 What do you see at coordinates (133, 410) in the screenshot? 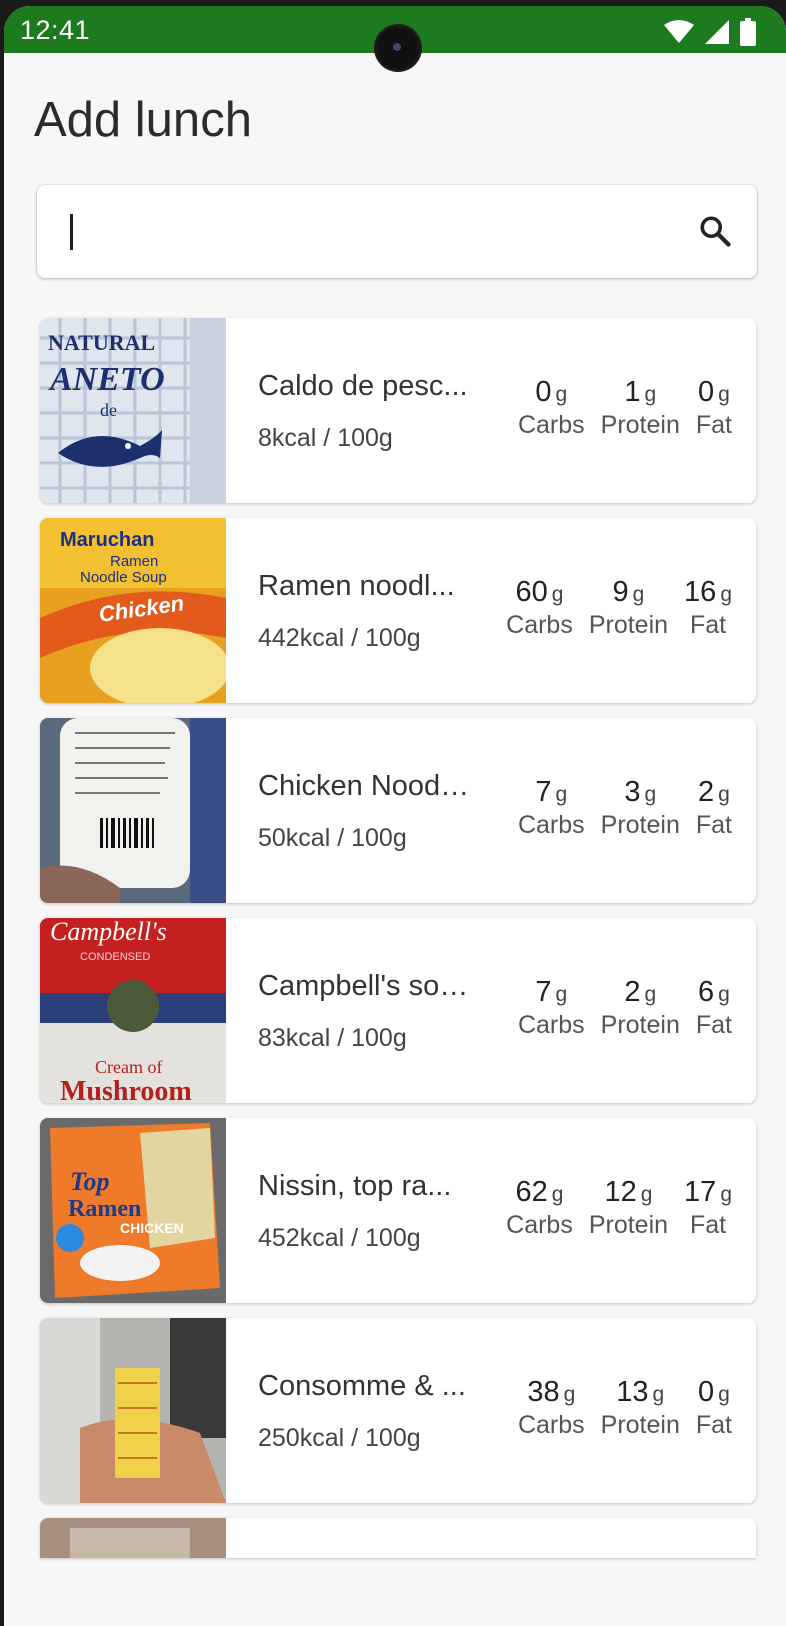
I see `food-thumbnail: NATURAL ANETO de` at bounding box center [133, 410].